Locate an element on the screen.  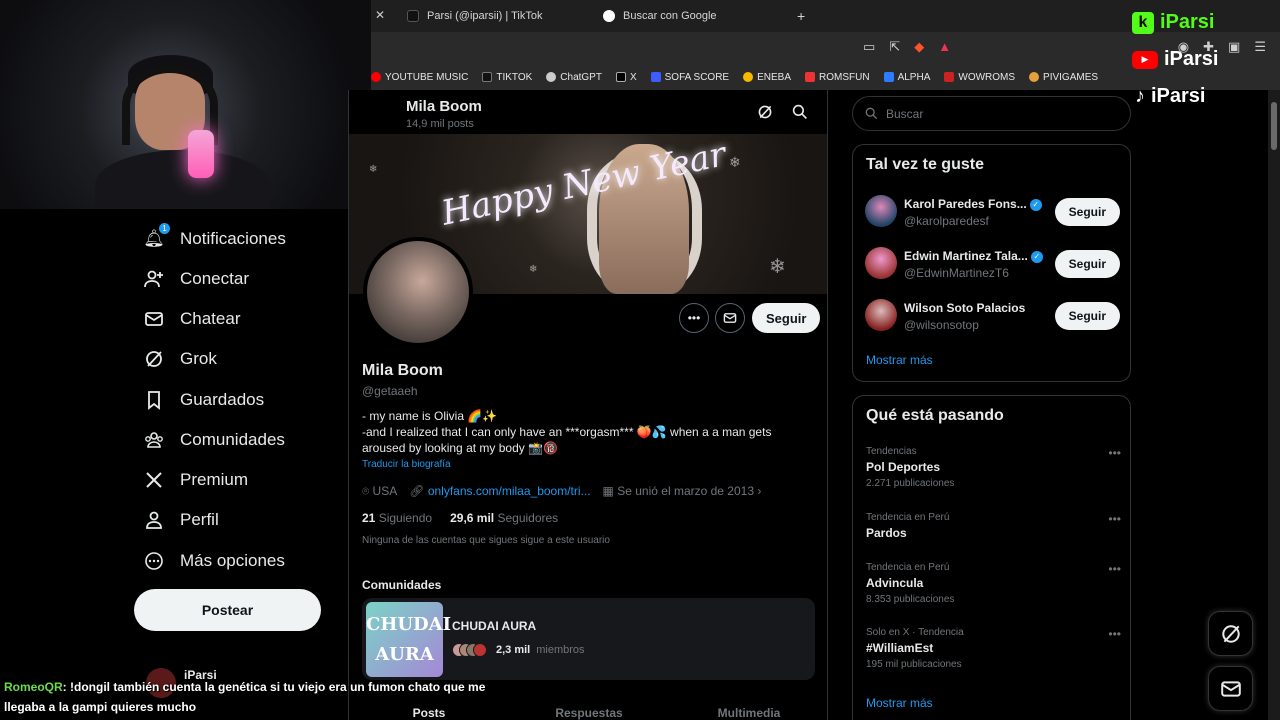
nav-profile: Perfil is located at coordinates (181, 520).